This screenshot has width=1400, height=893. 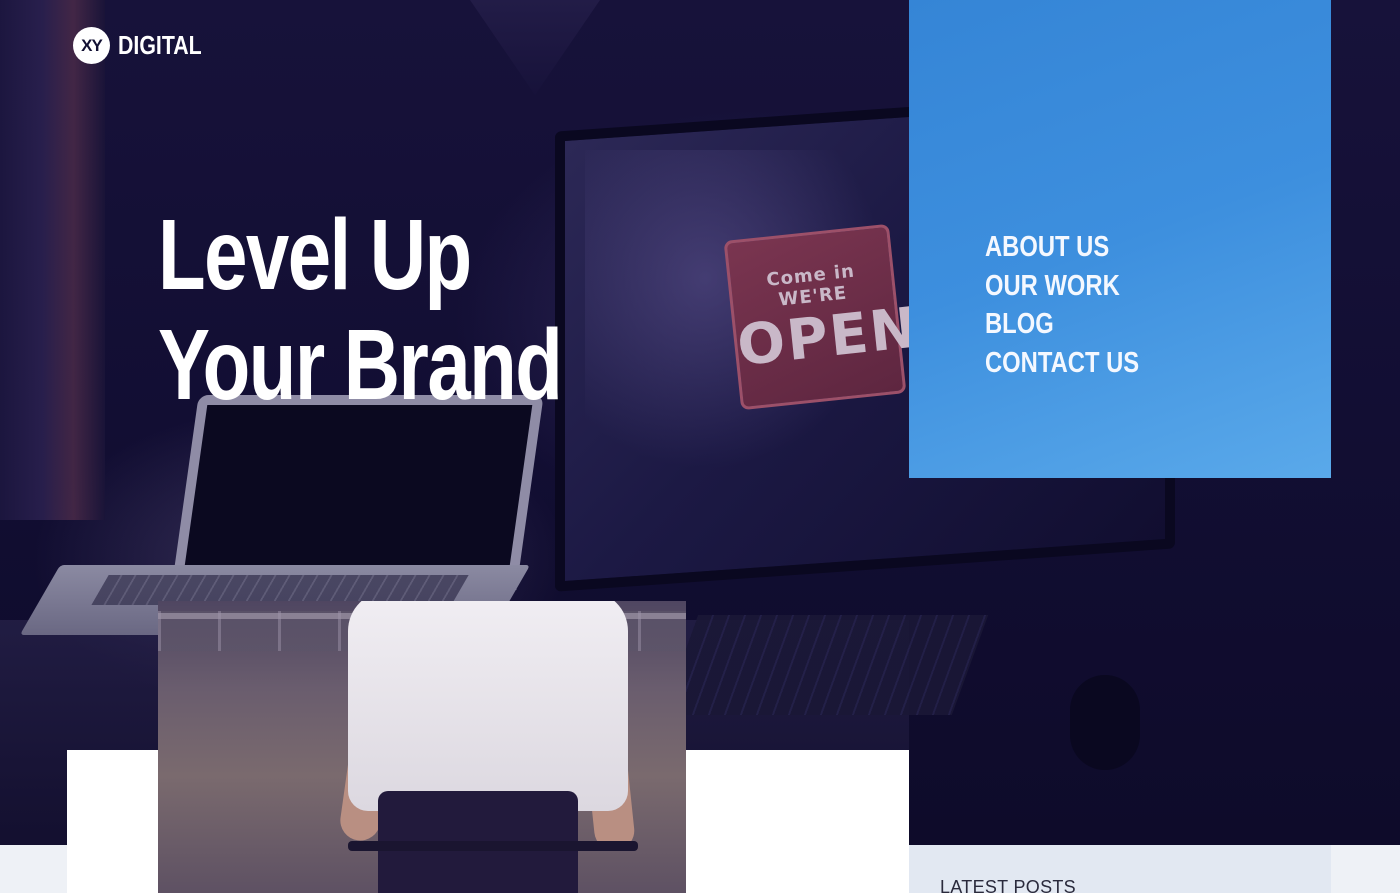 I want to click on nav-item-blog: BLOG, so click(x=1062, y=324).